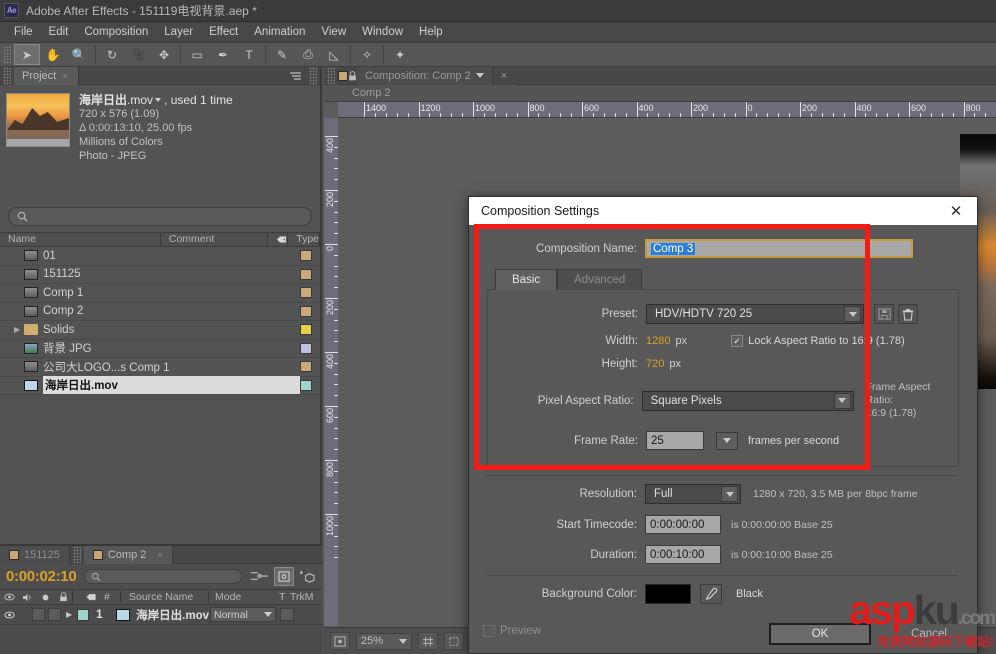 The width and height of the screenshot is (996, 654). What do you see at coordinates (197, 54) in the screenshot?
I see `shape-tool: ▭` at bounding box center [197, 54].